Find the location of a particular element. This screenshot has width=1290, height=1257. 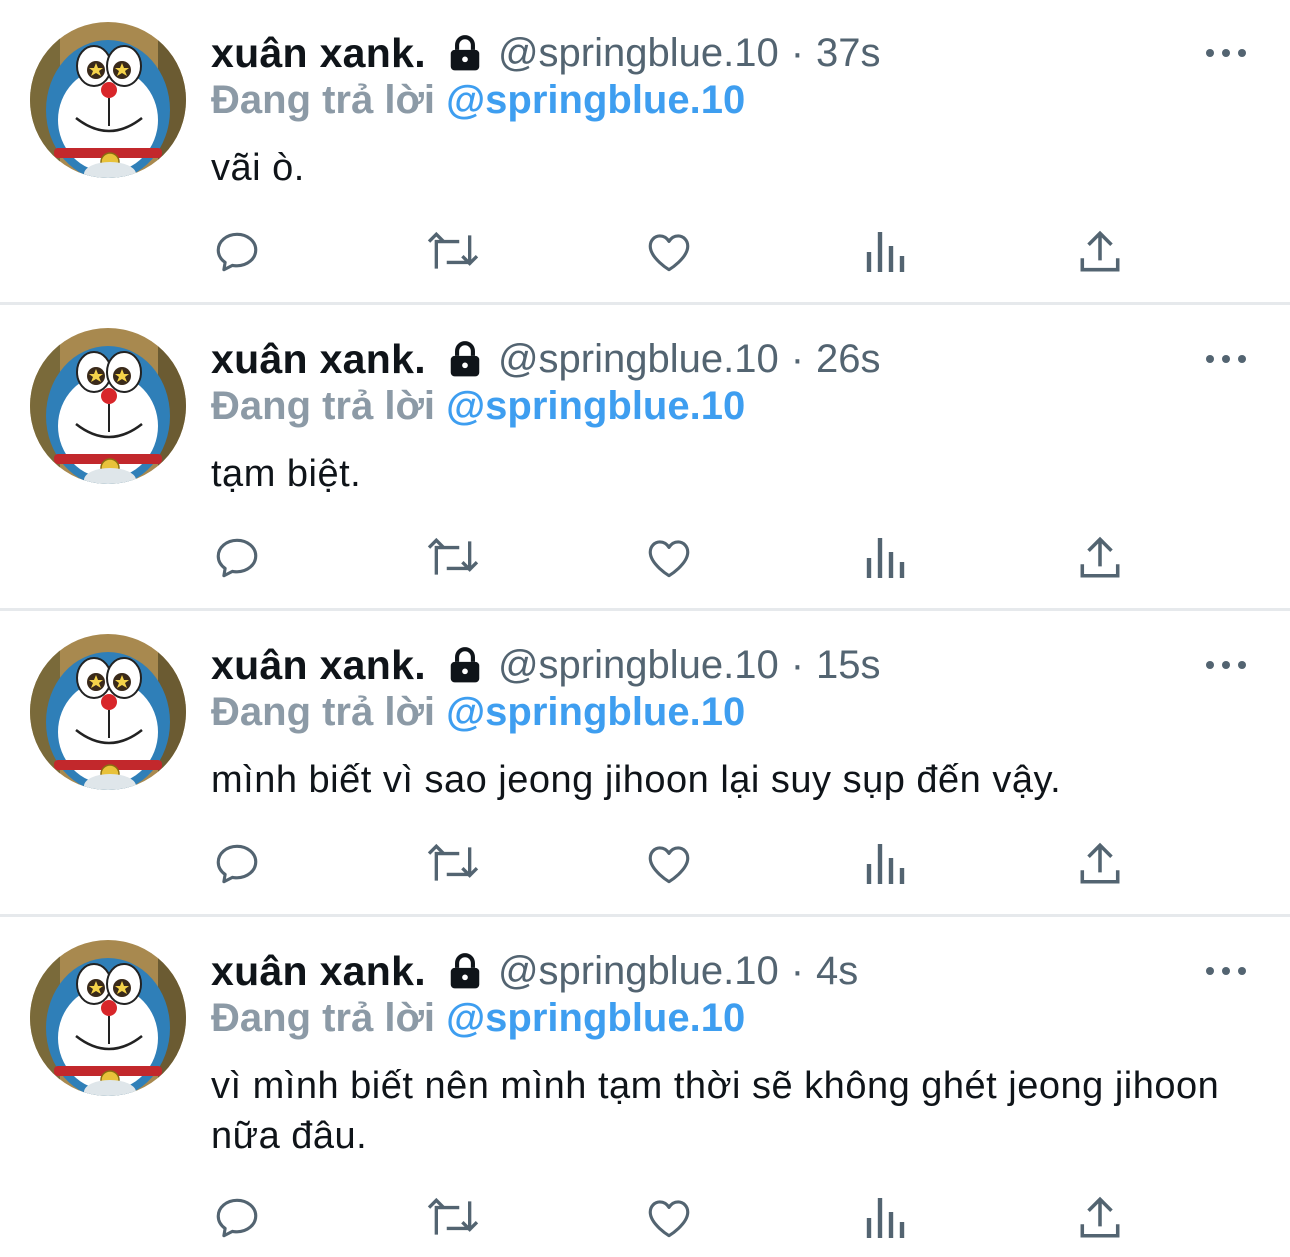

tweet-header: xuân xank. @springblue.10 · 4s is located at coordinates (534, 971).